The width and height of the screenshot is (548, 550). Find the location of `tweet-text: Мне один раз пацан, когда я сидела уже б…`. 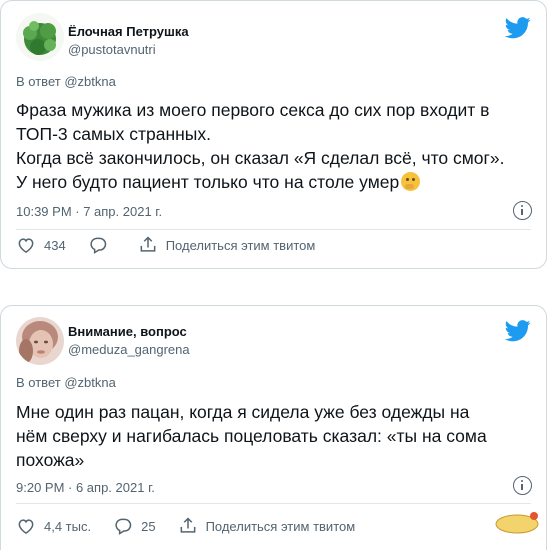

tweet-text: Мне один раз пацан, когда я сидела уже б… is located at coordinates (276, 436).